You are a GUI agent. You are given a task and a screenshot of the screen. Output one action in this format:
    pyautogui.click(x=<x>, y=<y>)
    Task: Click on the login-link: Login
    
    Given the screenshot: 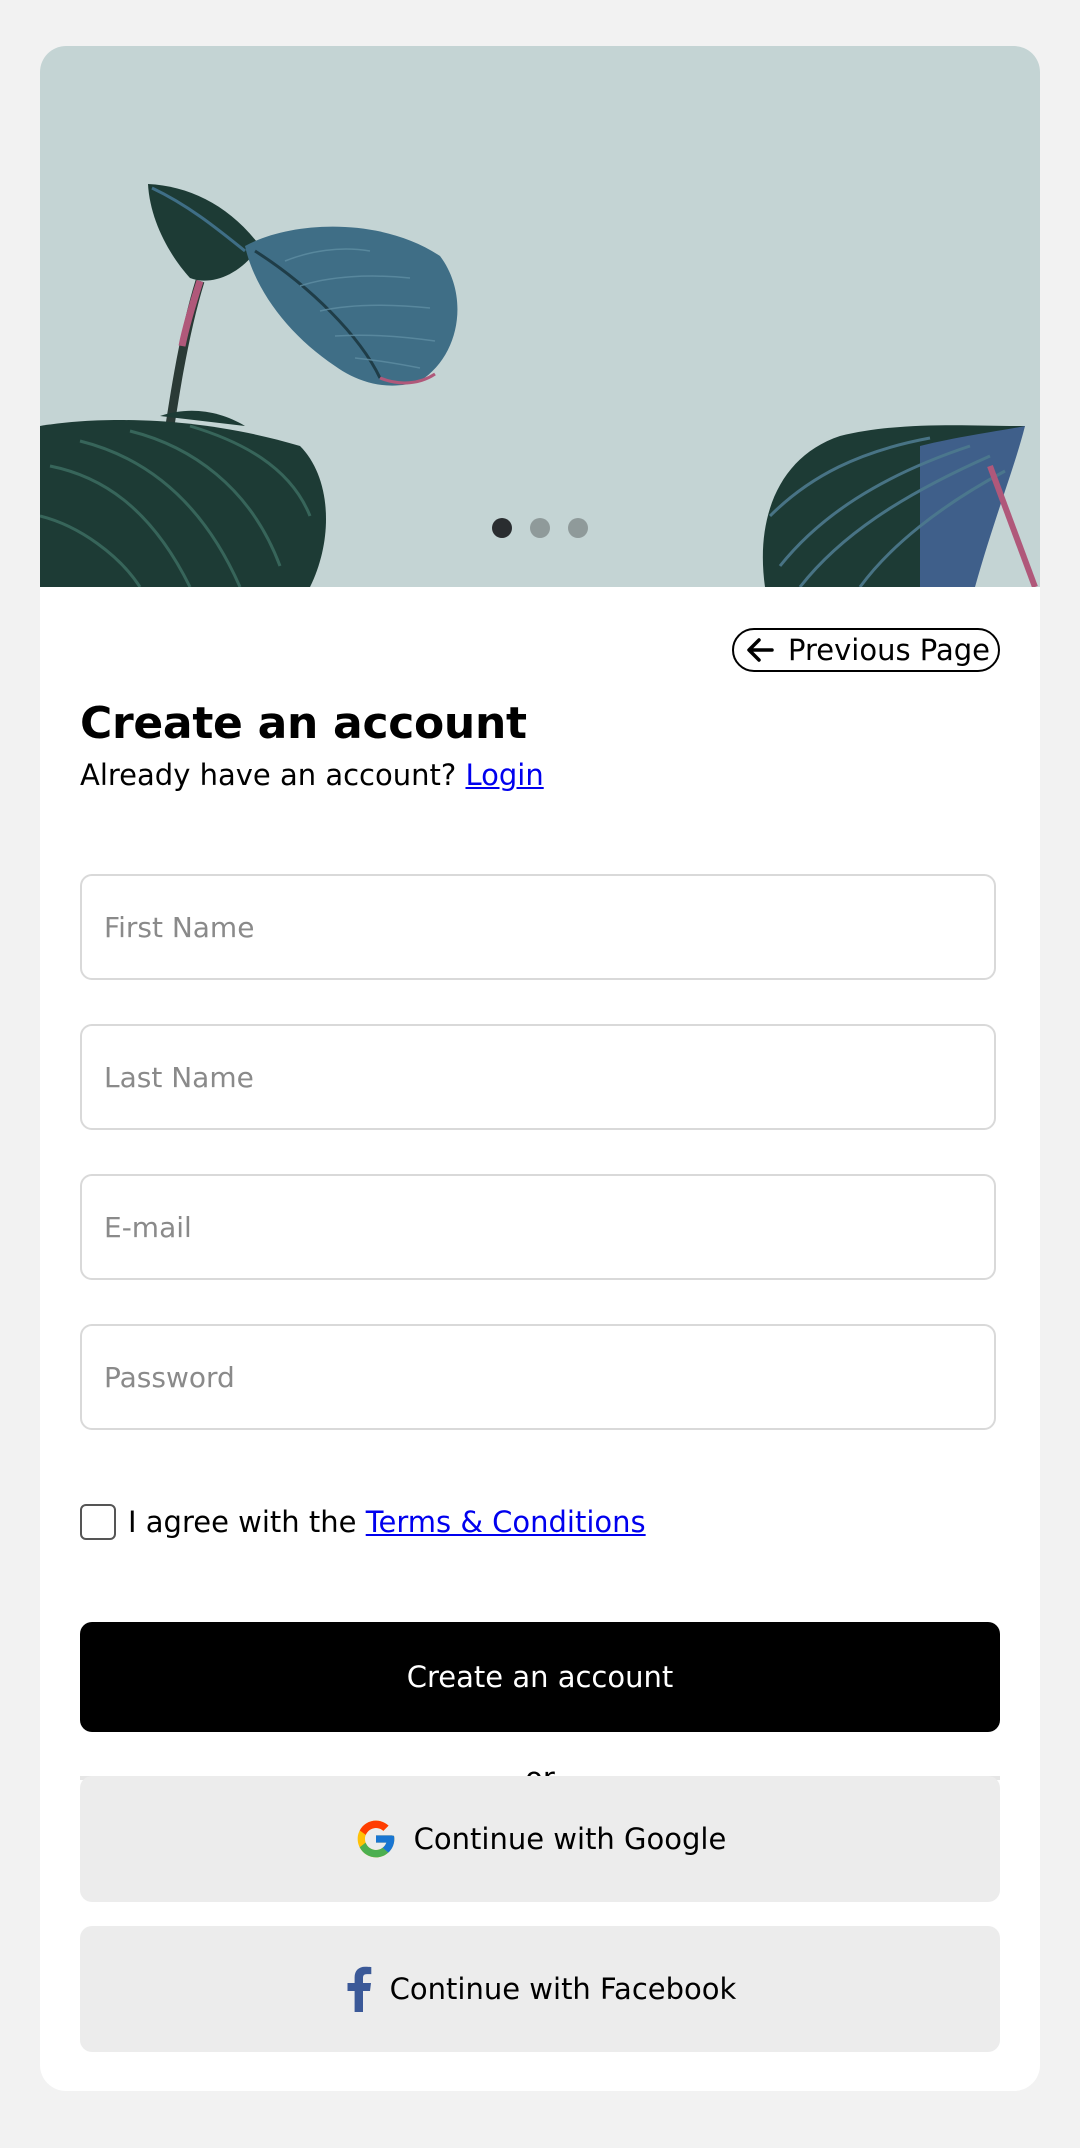 What is the action you would take?
    pyautogui.click(x=504, y=775)
    